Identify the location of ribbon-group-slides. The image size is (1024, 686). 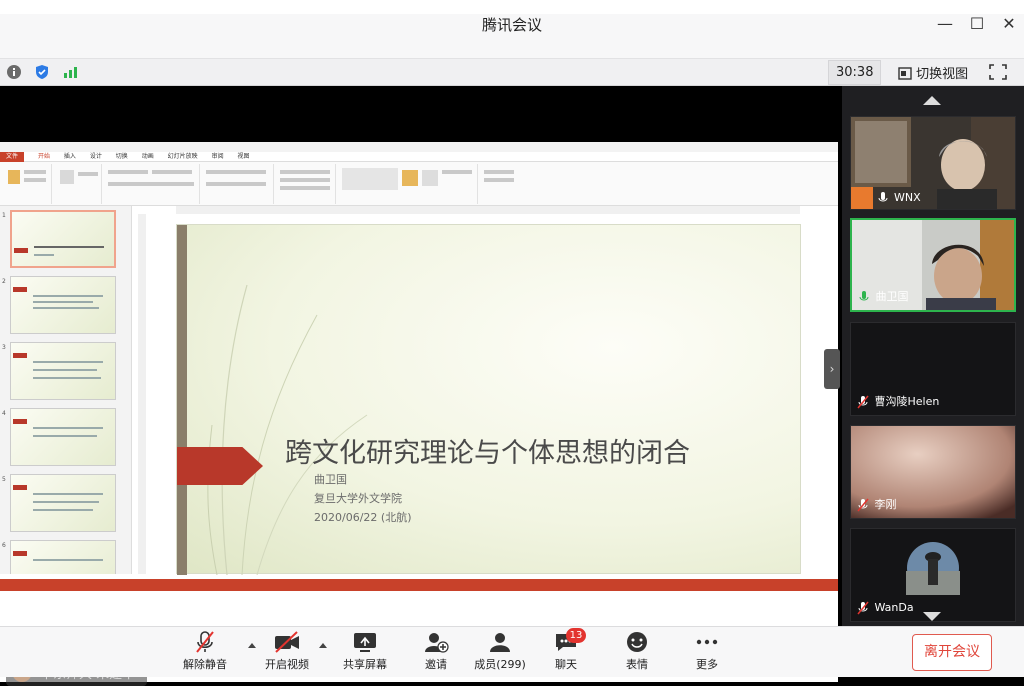
(78, 184).